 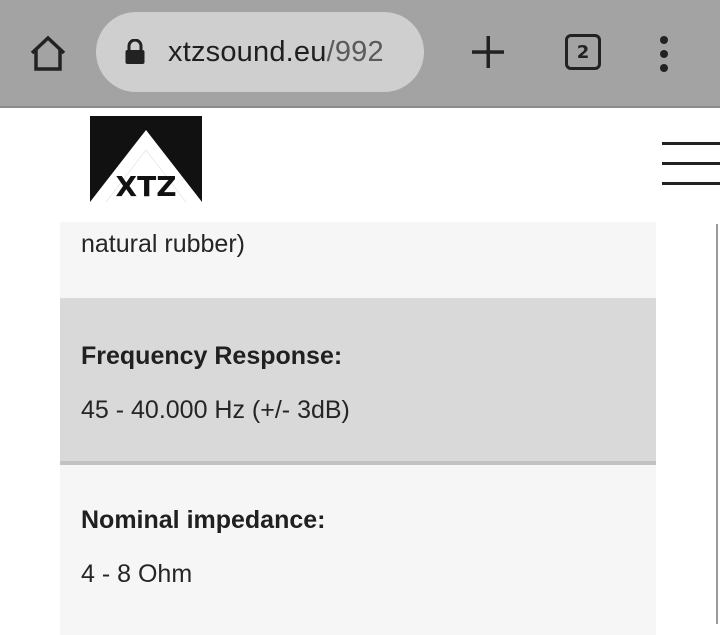 I want to click on address-bar: xtzsound.eu/992, so click(x=260, y=52).